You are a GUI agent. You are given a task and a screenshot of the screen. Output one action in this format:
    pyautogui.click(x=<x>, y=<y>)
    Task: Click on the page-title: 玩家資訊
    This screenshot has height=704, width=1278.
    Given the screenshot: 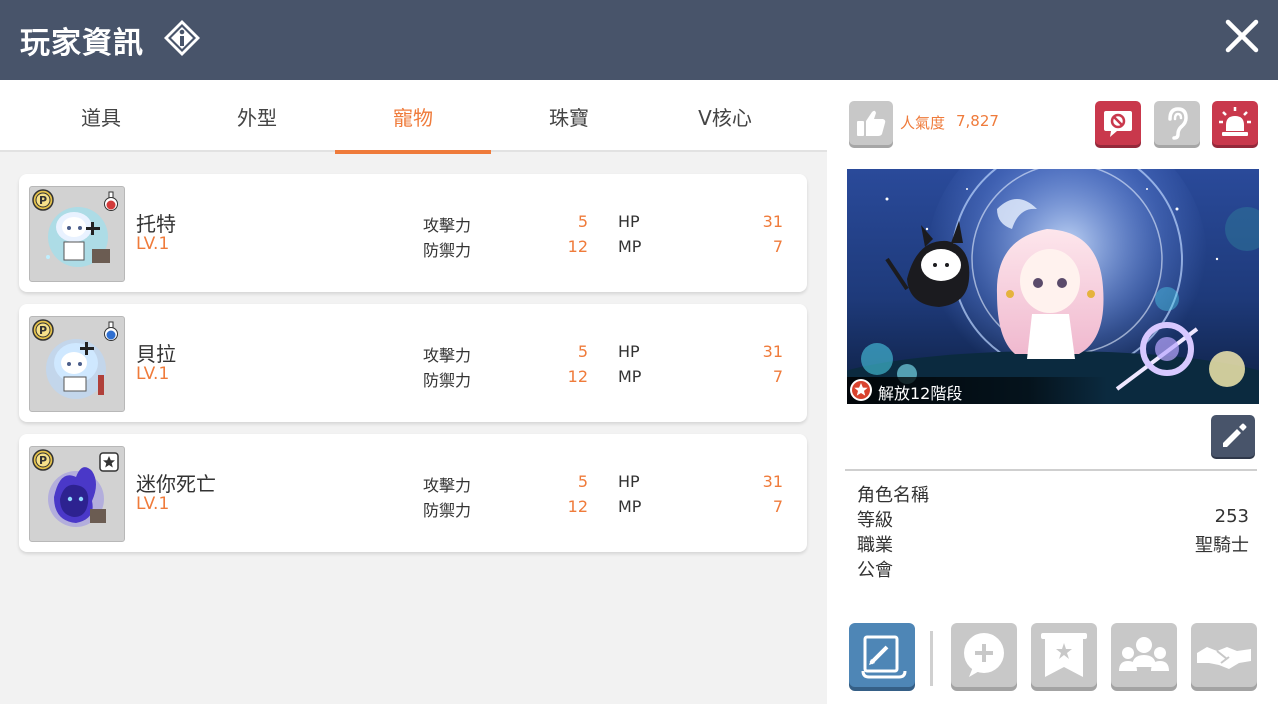 What is the action you would take?
    pyautogui.click(x=82, y=43)
    